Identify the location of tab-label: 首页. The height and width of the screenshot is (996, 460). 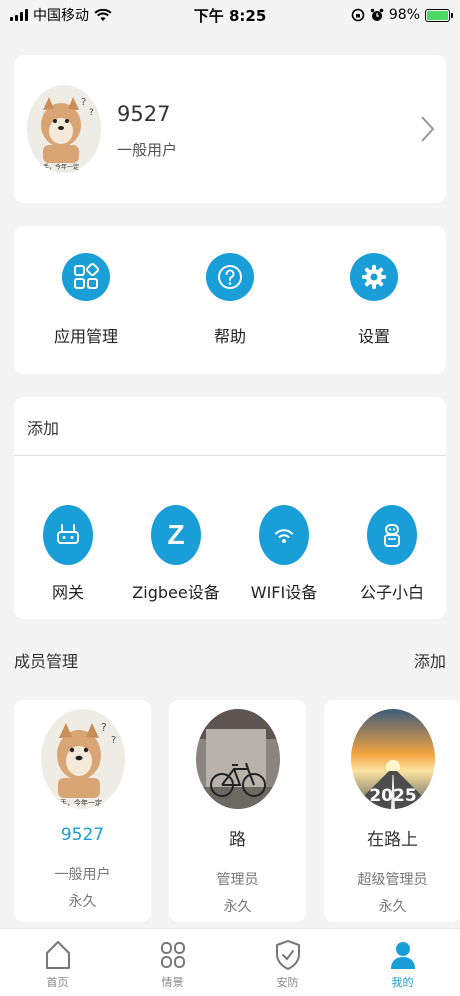
(57, 982).